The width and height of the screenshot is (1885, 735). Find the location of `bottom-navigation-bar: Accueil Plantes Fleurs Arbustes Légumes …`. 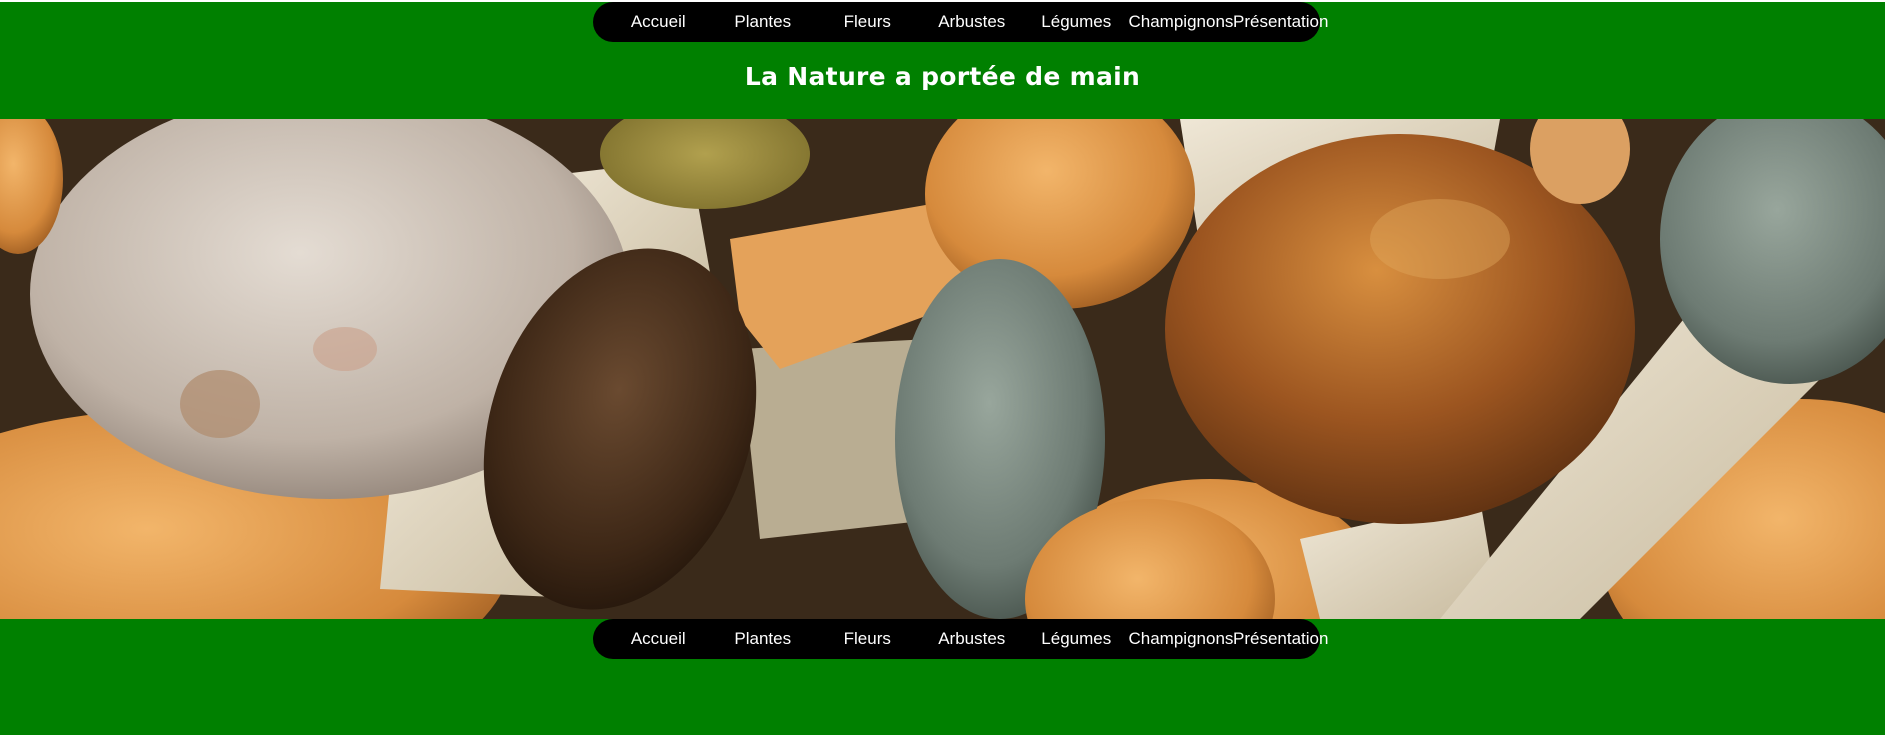

bottom-navigation-bar: Accueil Plantes Fleurs Arbustes Légumes … is located at coordinates (960, 639).